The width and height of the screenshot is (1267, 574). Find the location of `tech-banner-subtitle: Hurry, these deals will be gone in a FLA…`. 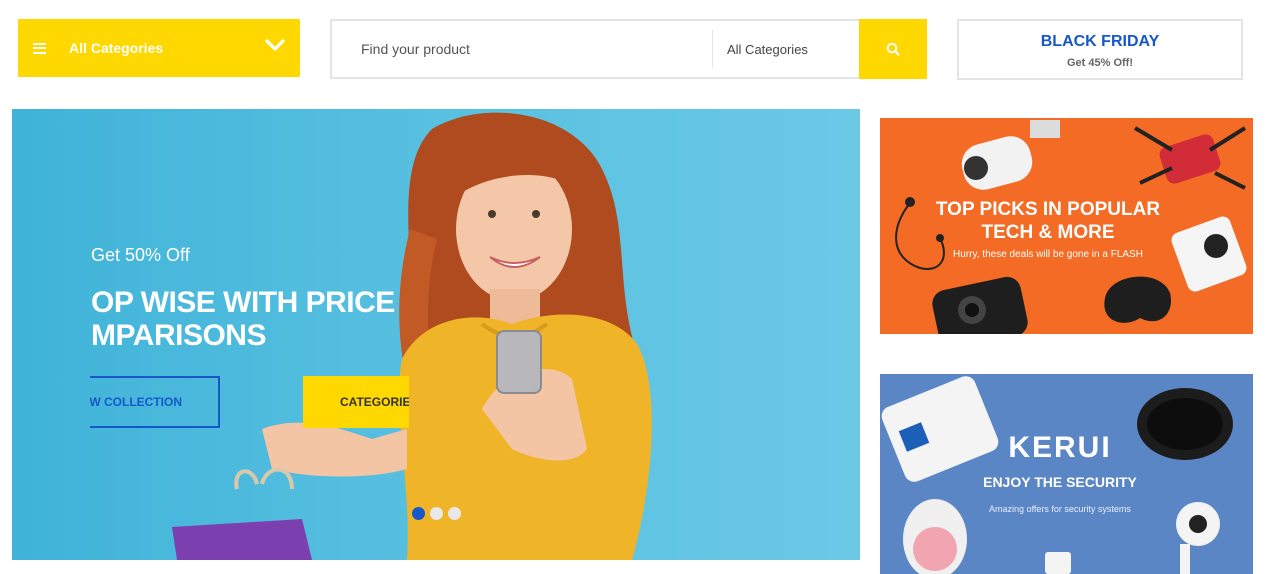

tech-banner-subtitle: Hurry, these deals will be gone in a FLA… is located at coordinates (1048, 254).